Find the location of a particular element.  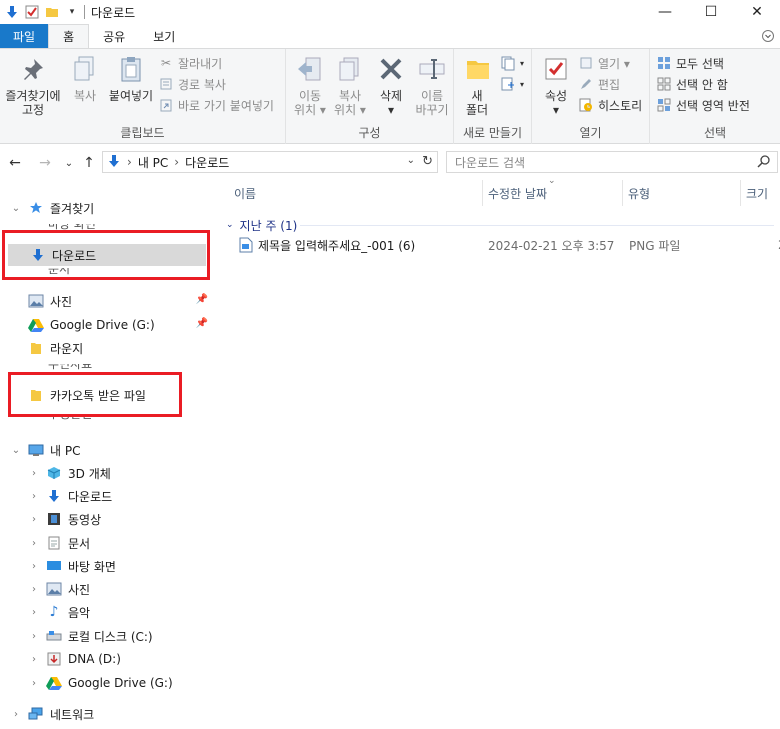

rename-button: 이름 바꾸기 is located at coordinates (432, 85).